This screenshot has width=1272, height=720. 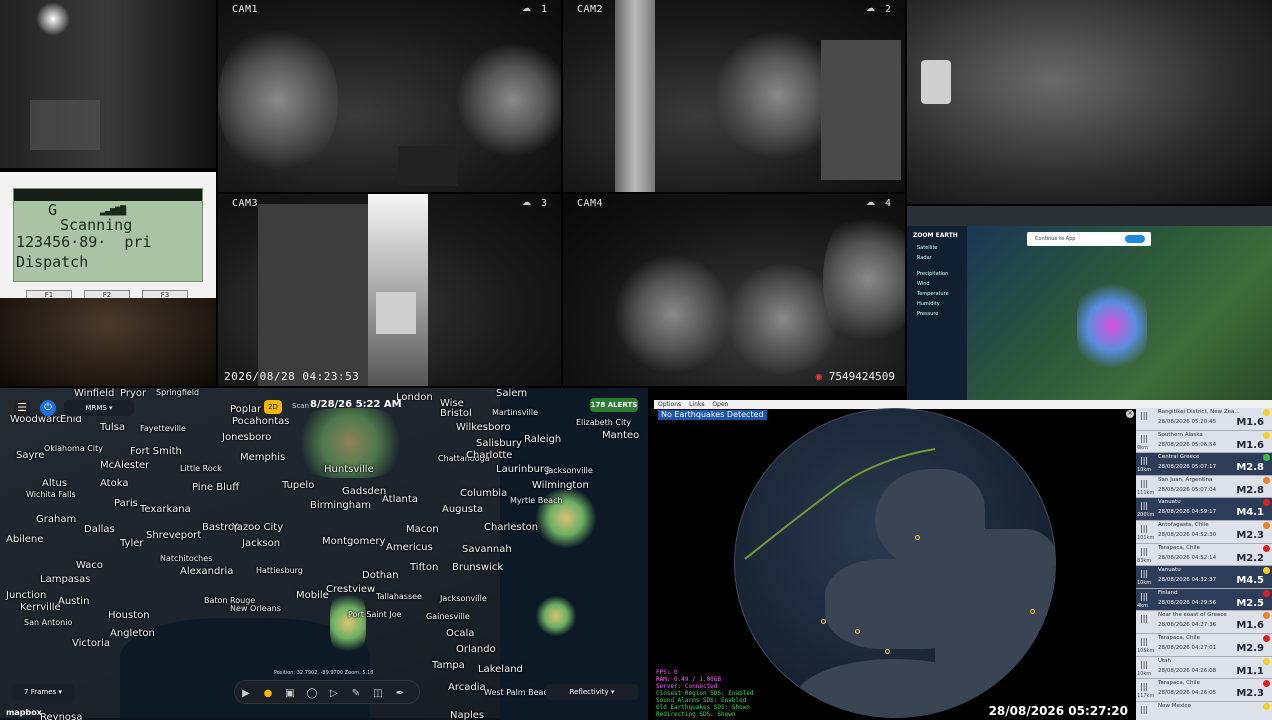 I want to click on power-icon: ⏻, so click(x=48, y=408).